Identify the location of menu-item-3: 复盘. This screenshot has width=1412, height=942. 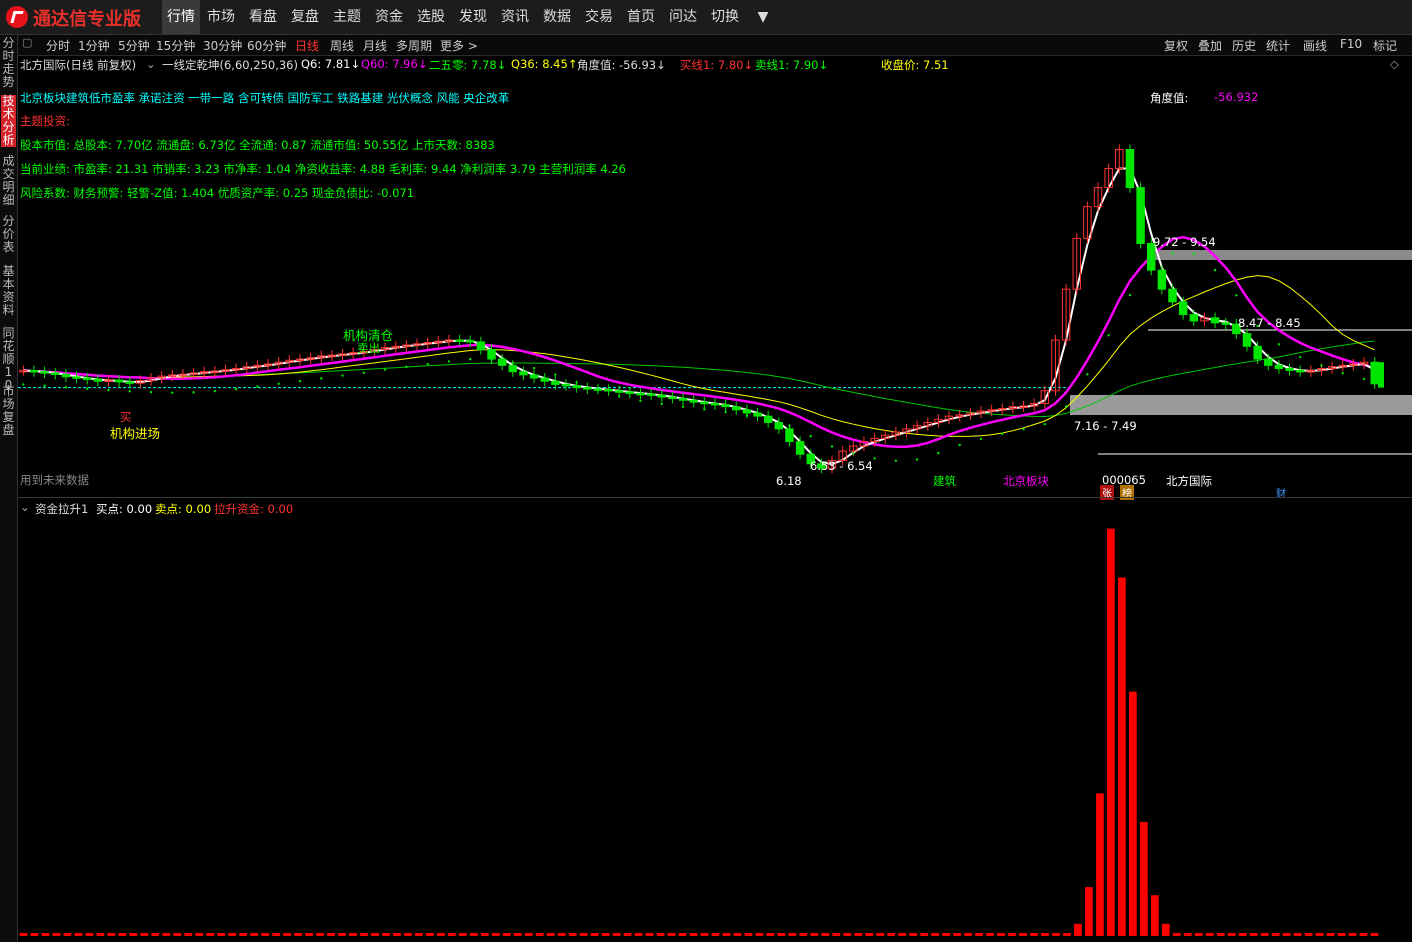
(305, 17).